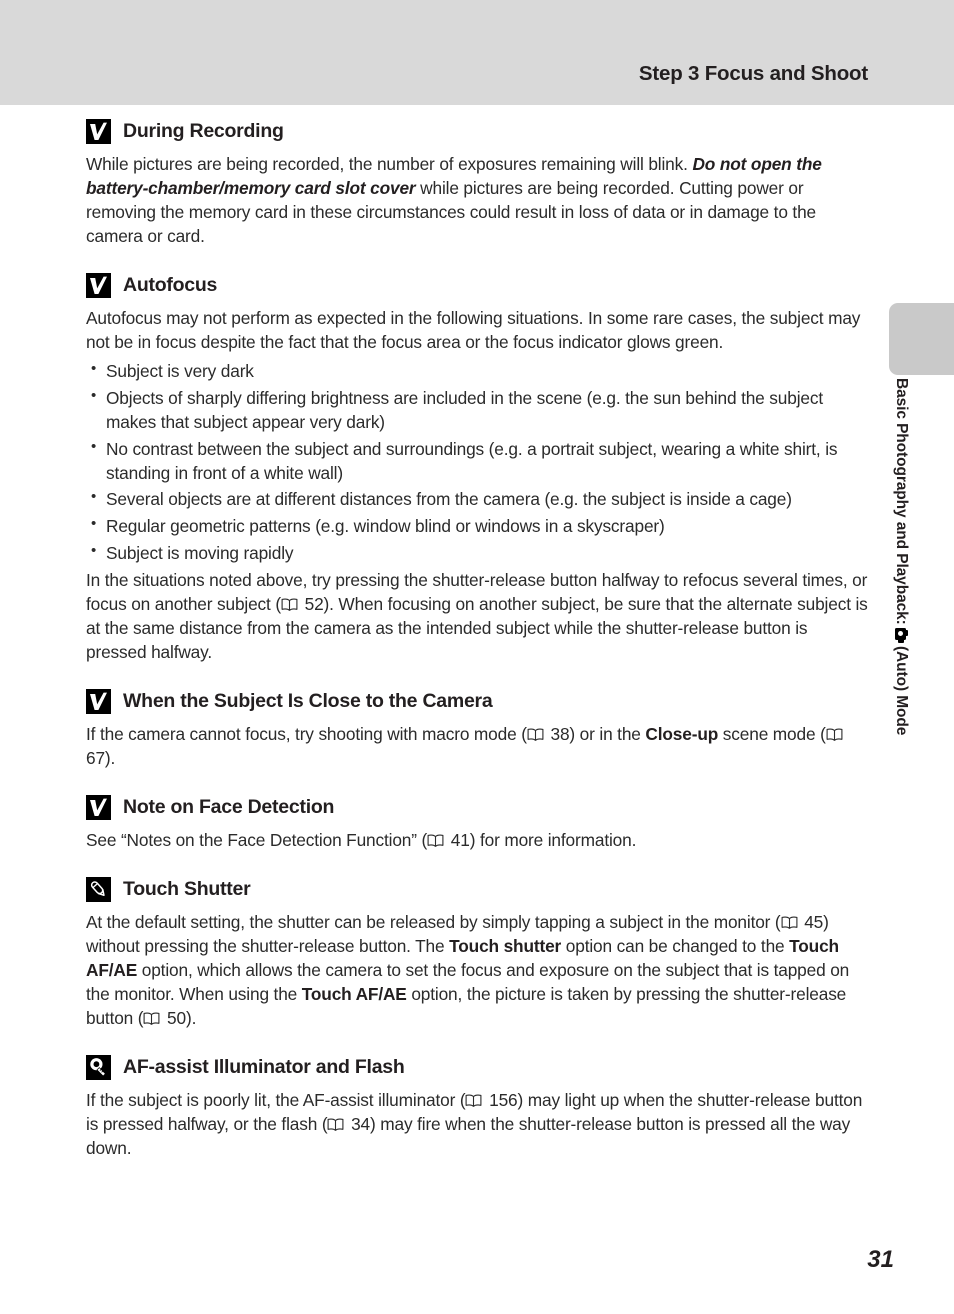  Describe the element at coordinates (901, 690) in the screenshot. I see `chapter-label-after: (Auto) Mode` at that location.